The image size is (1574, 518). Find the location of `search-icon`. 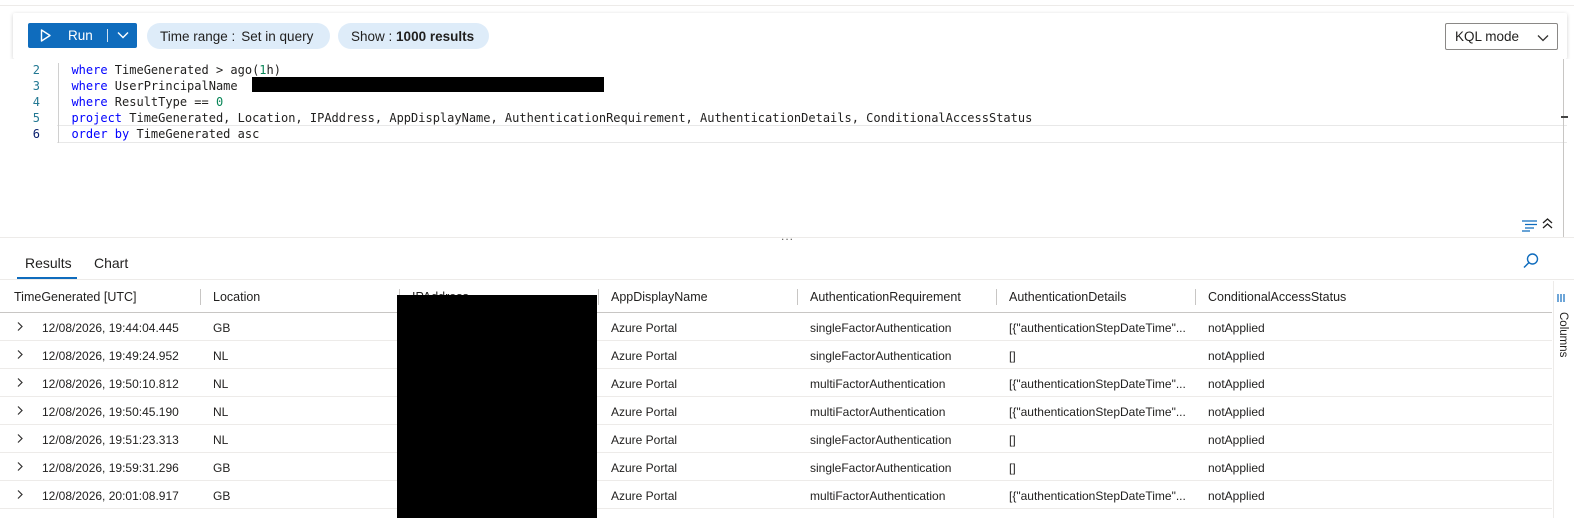

search-icon is located at coordinates (1531, 261).